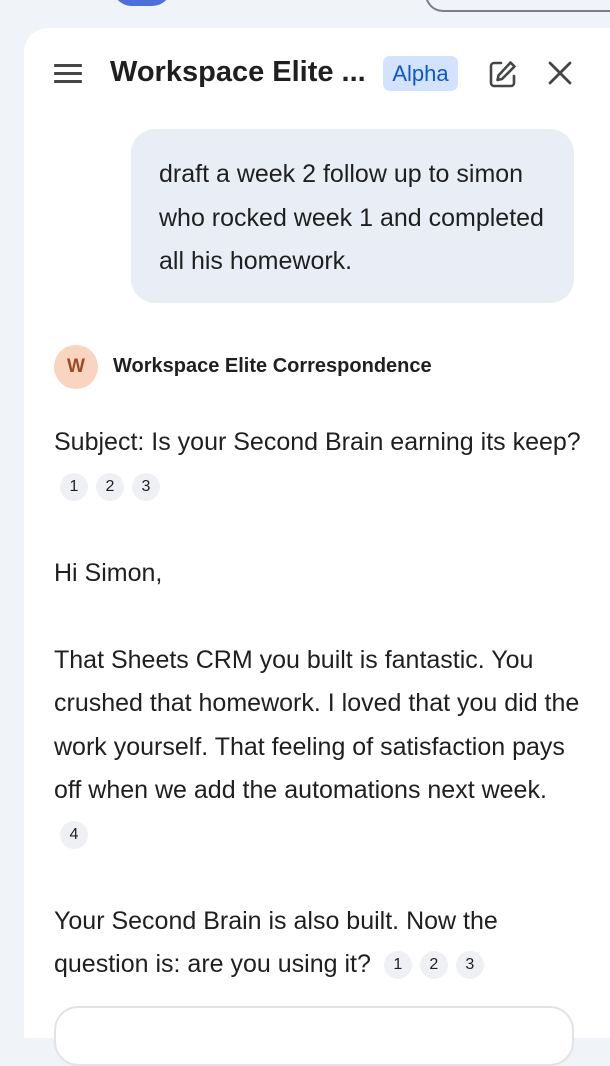 Image resolution: width=610 pixels, height=1066 pixels. I want to click on search-box-edge, so click(517, 6).